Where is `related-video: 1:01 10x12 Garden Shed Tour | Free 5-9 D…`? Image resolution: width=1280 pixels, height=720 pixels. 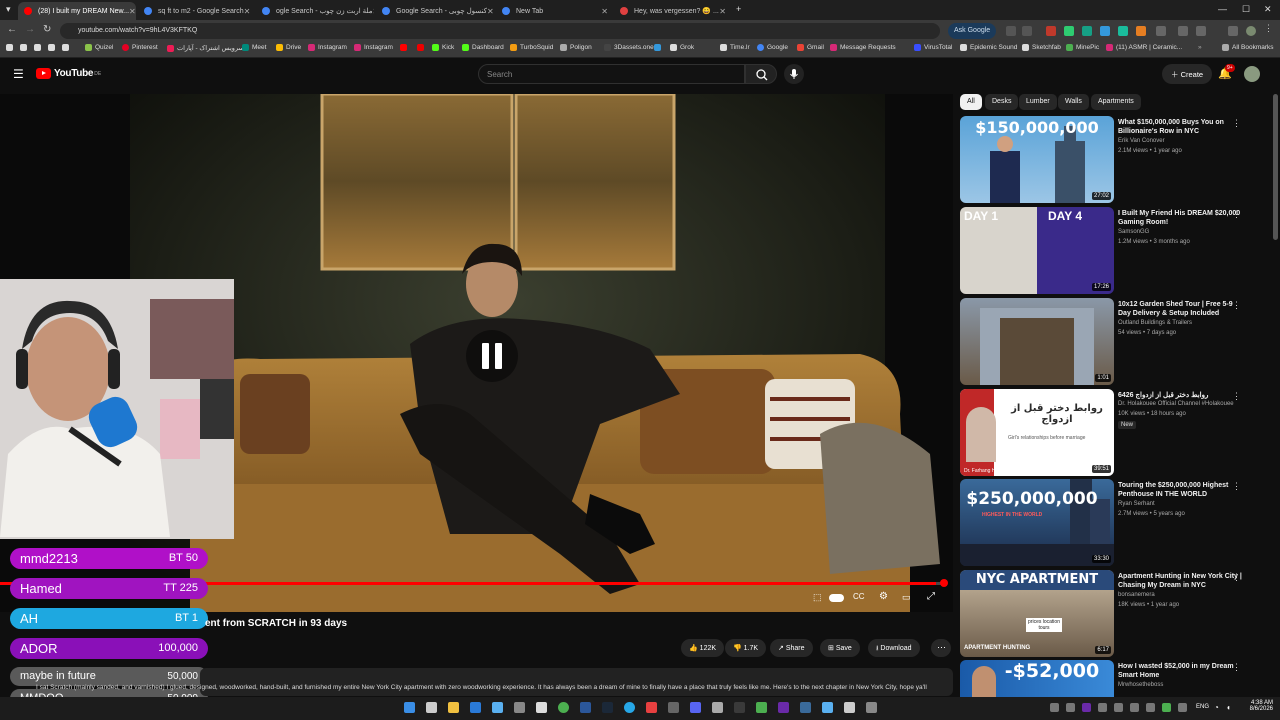
related-video: 1:01 10x12 Garden Shed Tour | Free 5-9 D… is located at coordinates (1115, 342).